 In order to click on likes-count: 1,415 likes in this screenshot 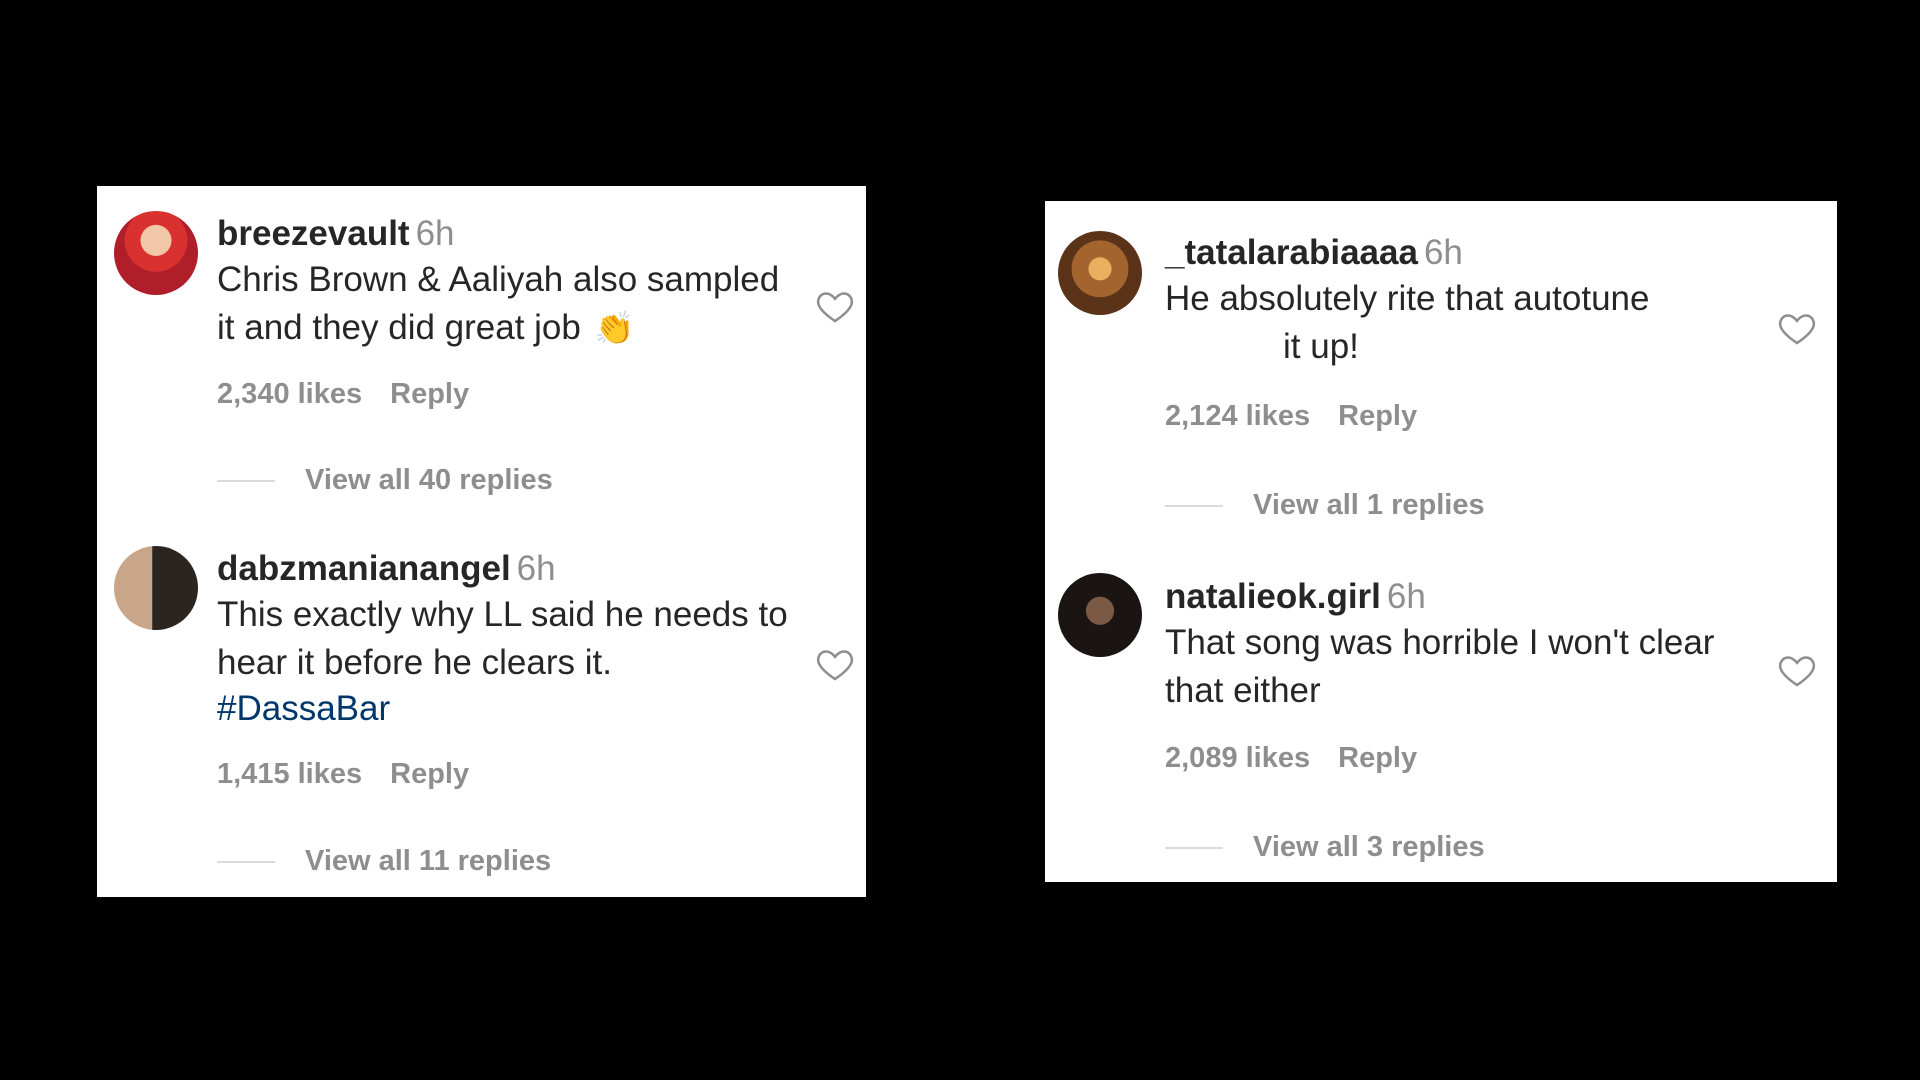, I will do `click(290, 774)`.